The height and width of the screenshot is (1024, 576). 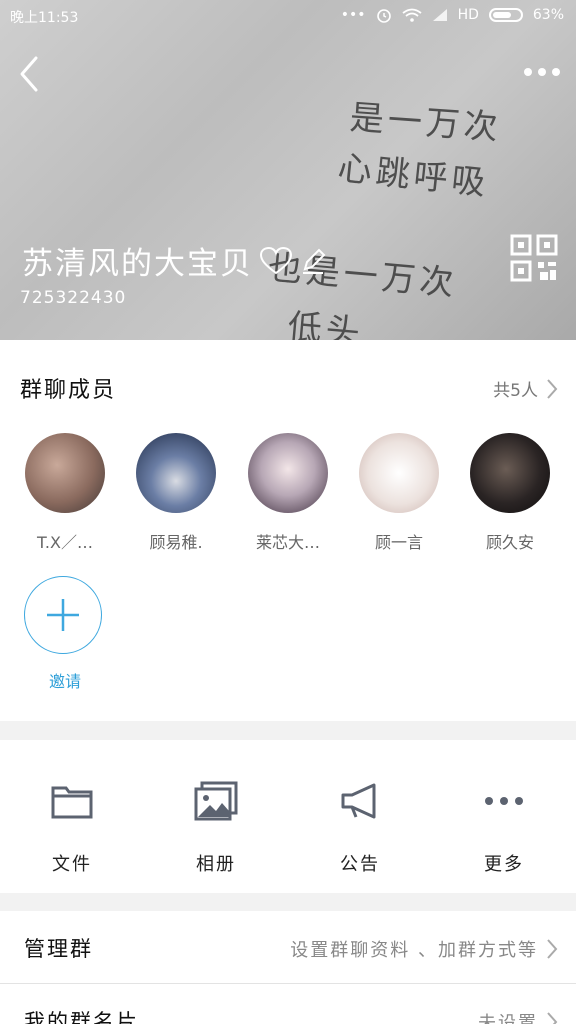 What do you see at coordinates (542, 72) in the screenshot?
I see `more-icon` at bounding box center [542, 72].